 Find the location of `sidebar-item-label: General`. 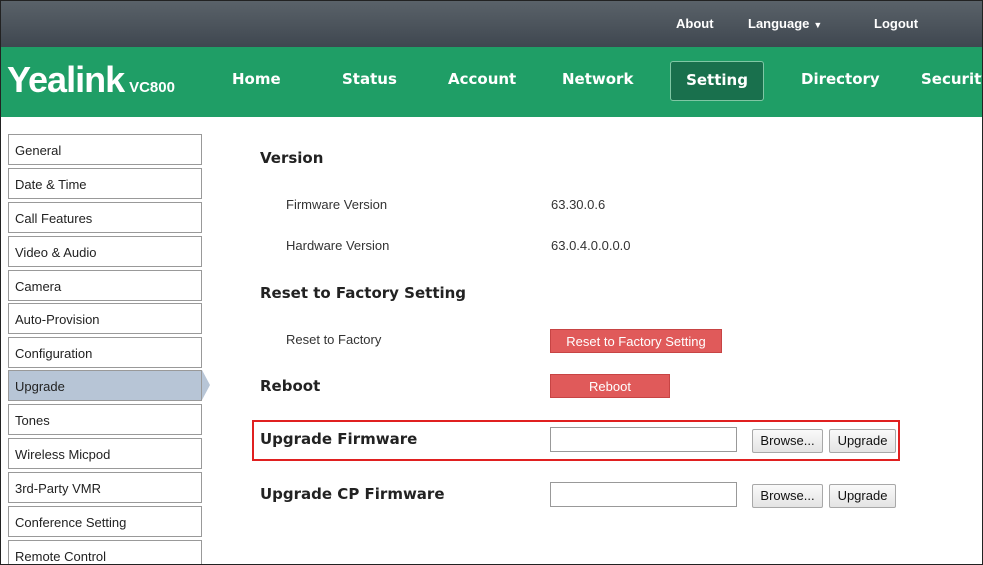

sidebar-item-label: General is located at coordinates (38, 150).